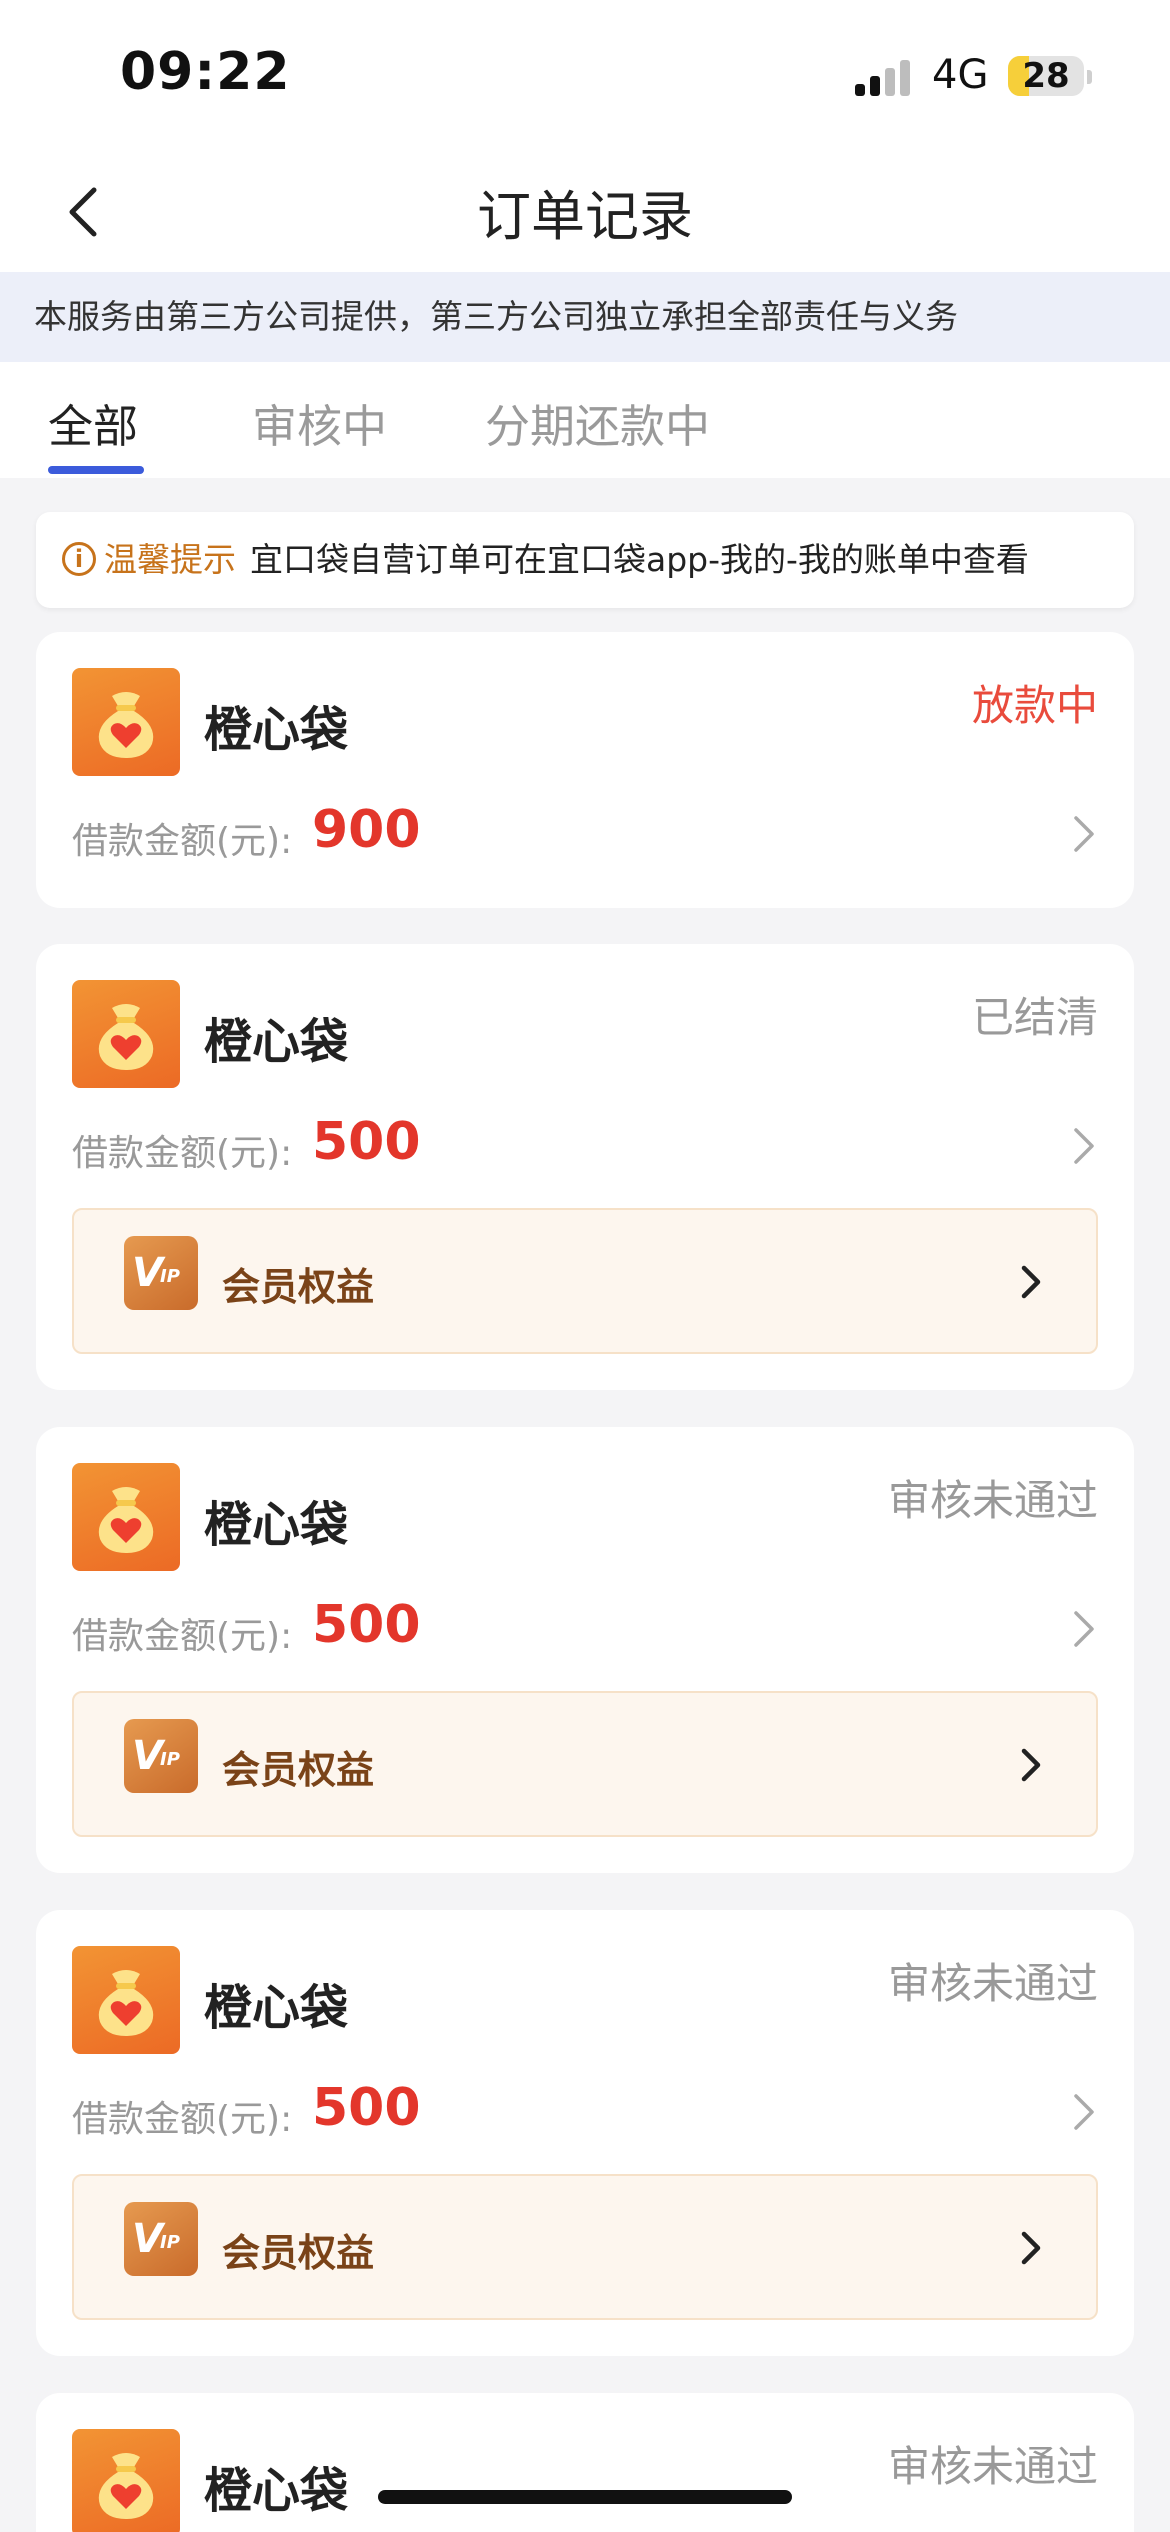 The width and height of the screenshot is (1170, 2532). I want to click on order-card: 橙心袋 放款中借款金额(元): 900, so click(585, 770).